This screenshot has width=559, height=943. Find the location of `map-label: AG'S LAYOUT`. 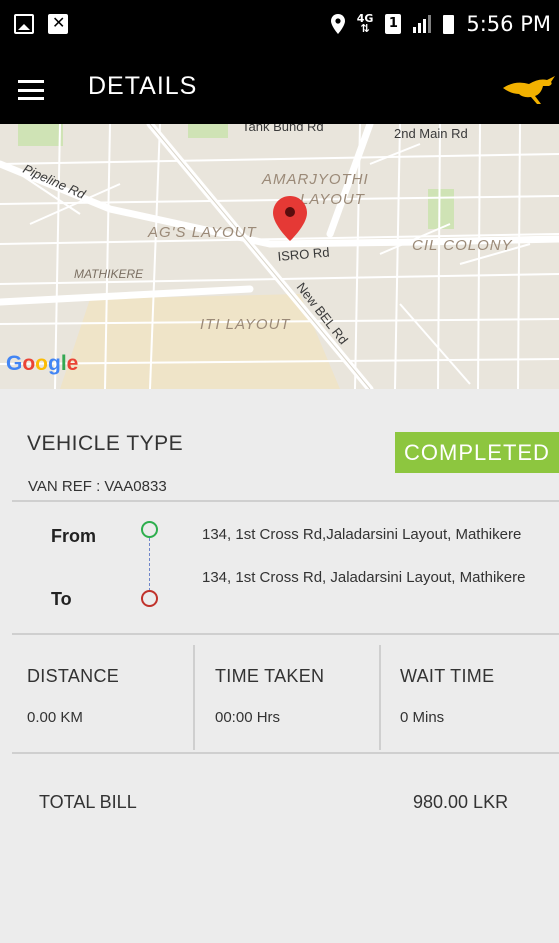

map-label: AG'S LAYOUT is located at coordinates (202, 232).